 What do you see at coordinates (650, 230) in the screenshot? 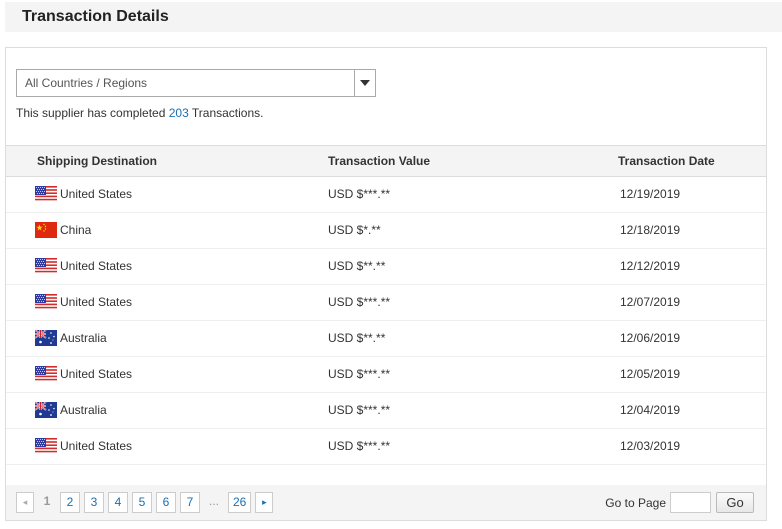
I see `date-cell: 12/18/2019` at bounding box center [650, 230].